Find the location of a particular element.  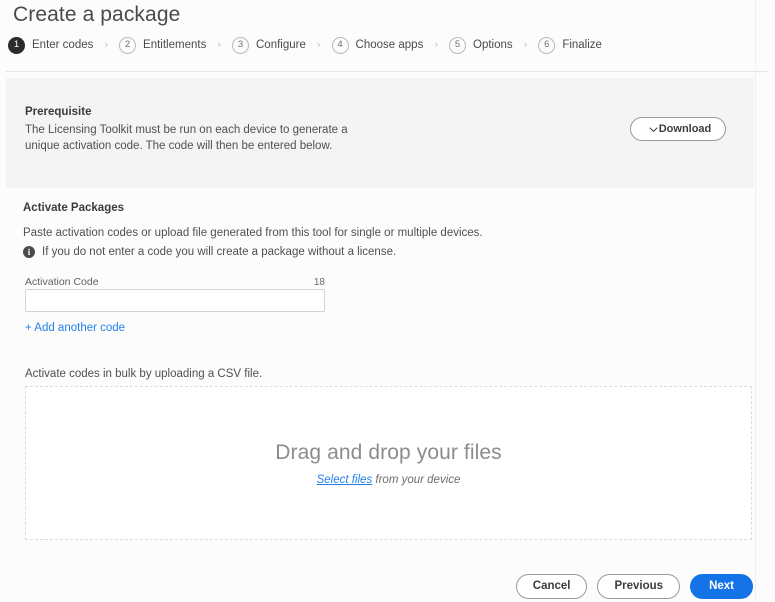

step-label-6: Finalize is located at coordinates (582, 45).